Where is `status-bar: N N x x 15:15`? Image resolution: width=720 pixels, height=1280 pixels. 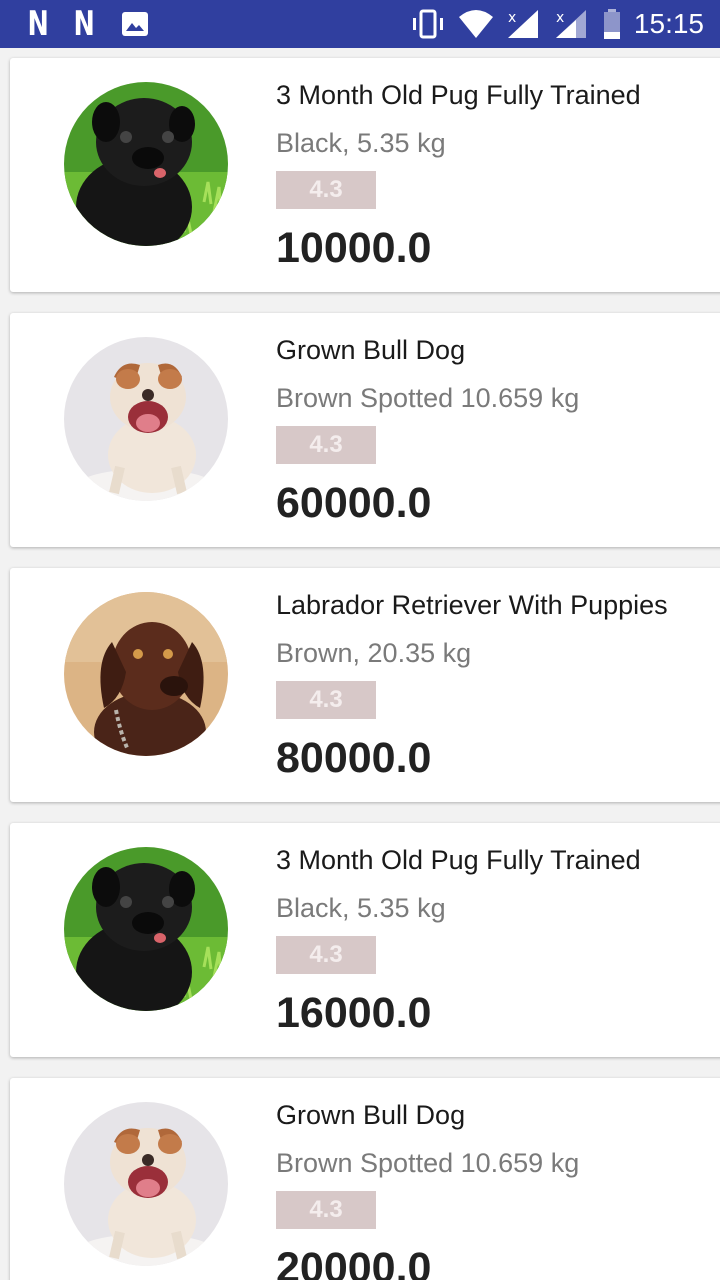
status-bar: N N x x 15:15 is located at coordinates (360, 24).